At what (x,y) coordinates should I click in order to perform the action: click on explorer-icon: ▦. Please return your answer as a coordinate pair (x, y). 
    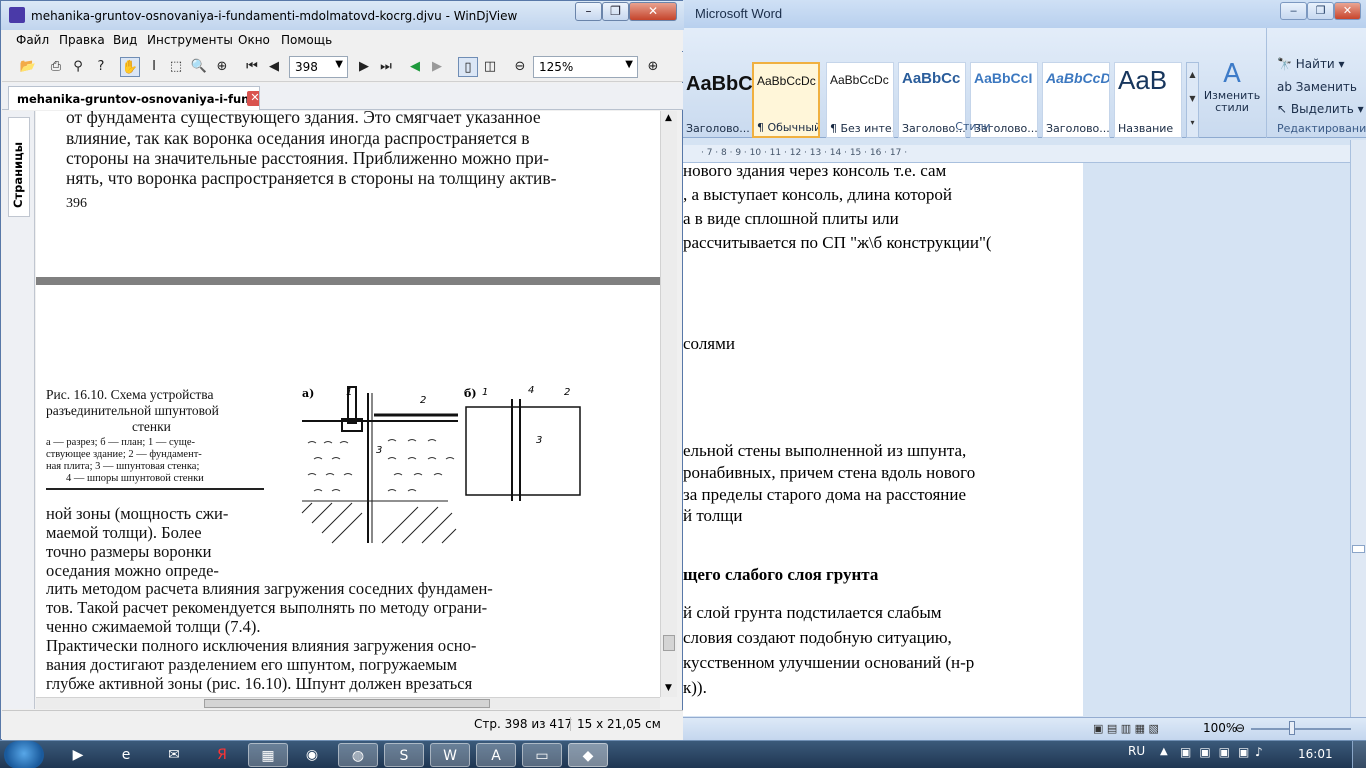
    Looking at the image, I should click on (268, 755).